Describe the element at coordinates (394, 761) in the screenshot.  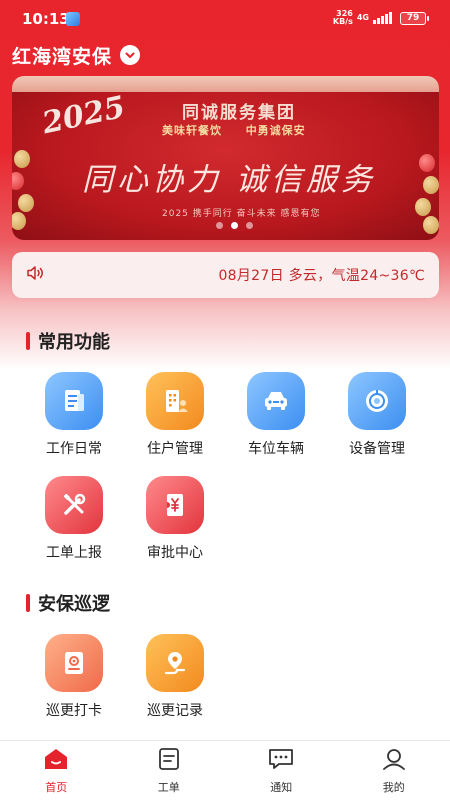
I see `user-icon` at that location.